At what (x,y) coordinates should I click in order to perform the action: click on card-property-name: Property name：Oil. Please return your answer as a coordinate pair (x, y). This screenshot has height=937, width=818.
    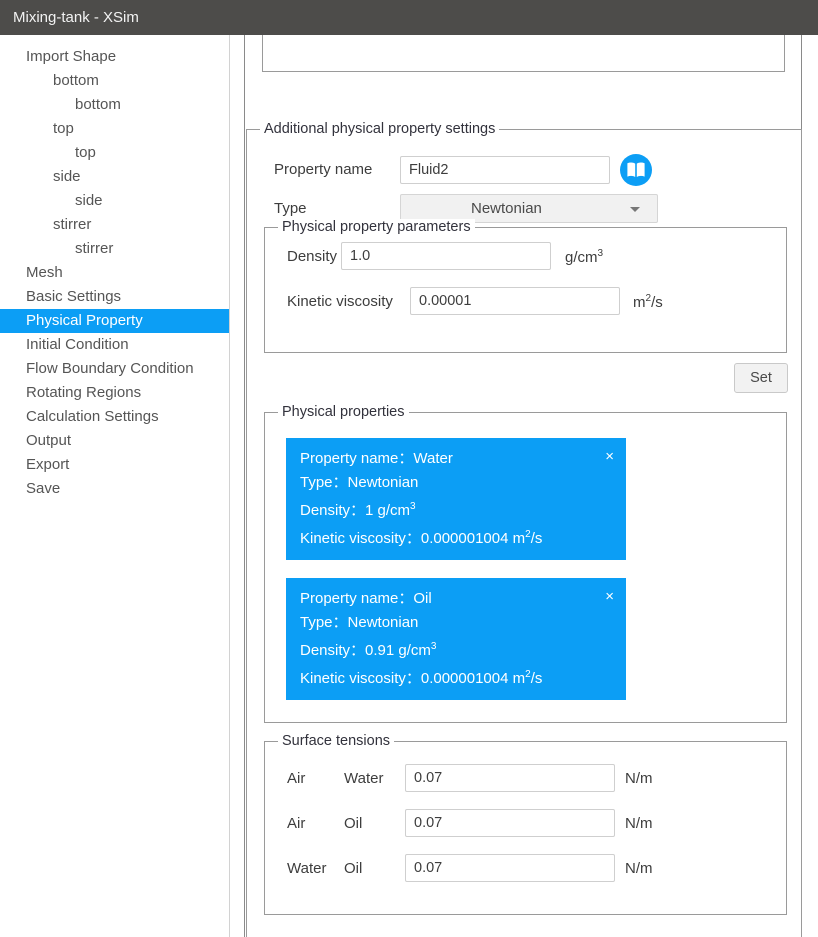
    Looking at the image, I should click on (456, 599).